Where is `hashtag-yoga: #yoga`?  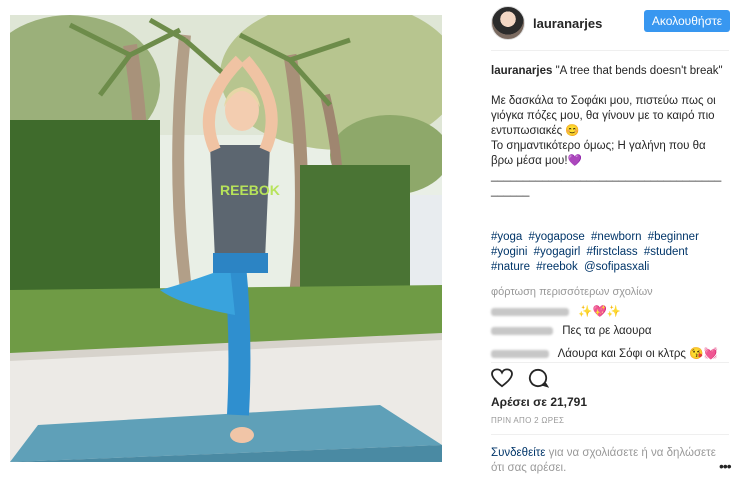 hashtag-yoga: #yoga is located at coordinates (506, 237).